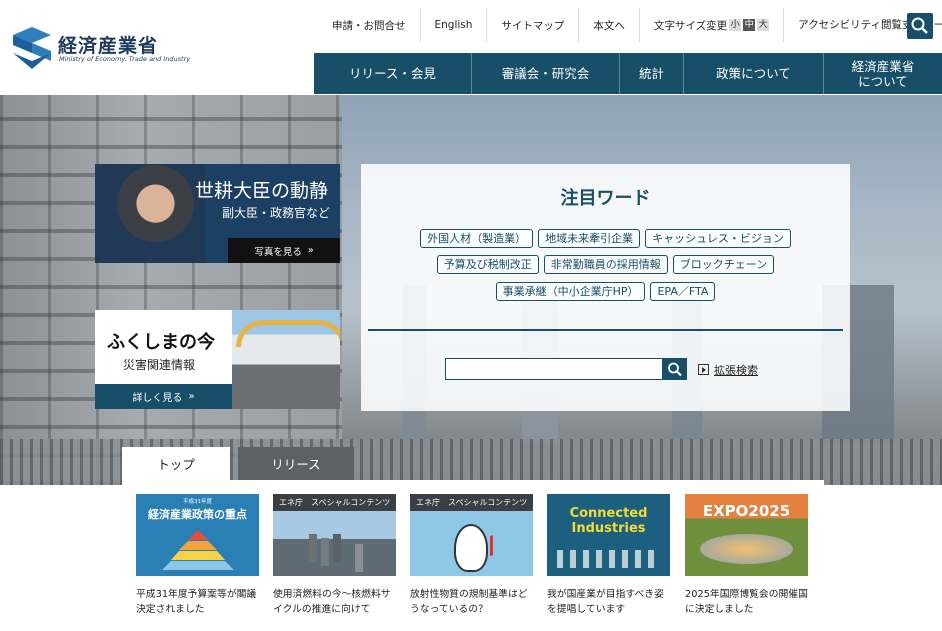 The width and height of the screenshot is (942, 631). What do you see at coordinates (605, 330) in the screenshot?
I see `keywords-divider` at bounding box center [605, 330].